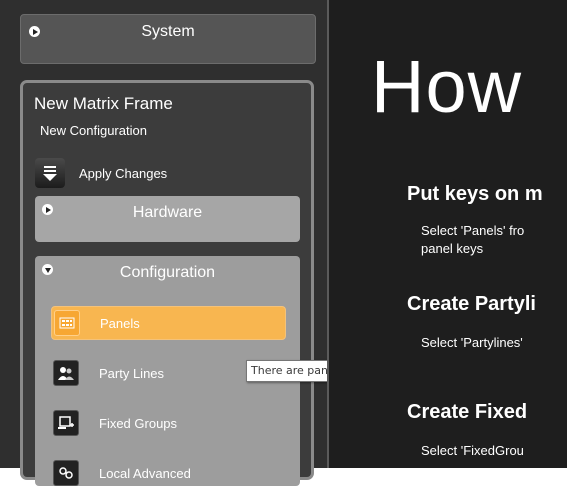 This screenshot has height=490, width=567. What do you see at coordinates (471, 304) in the screenshot?
I see `section-title-partylines: Create Partyli` at bounding box center [471, 304].